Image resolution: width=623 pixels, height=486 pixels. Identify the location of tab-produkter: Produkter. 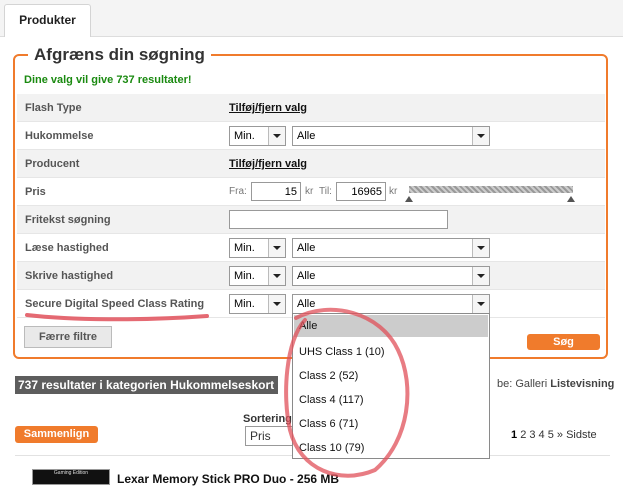
(47, 20).